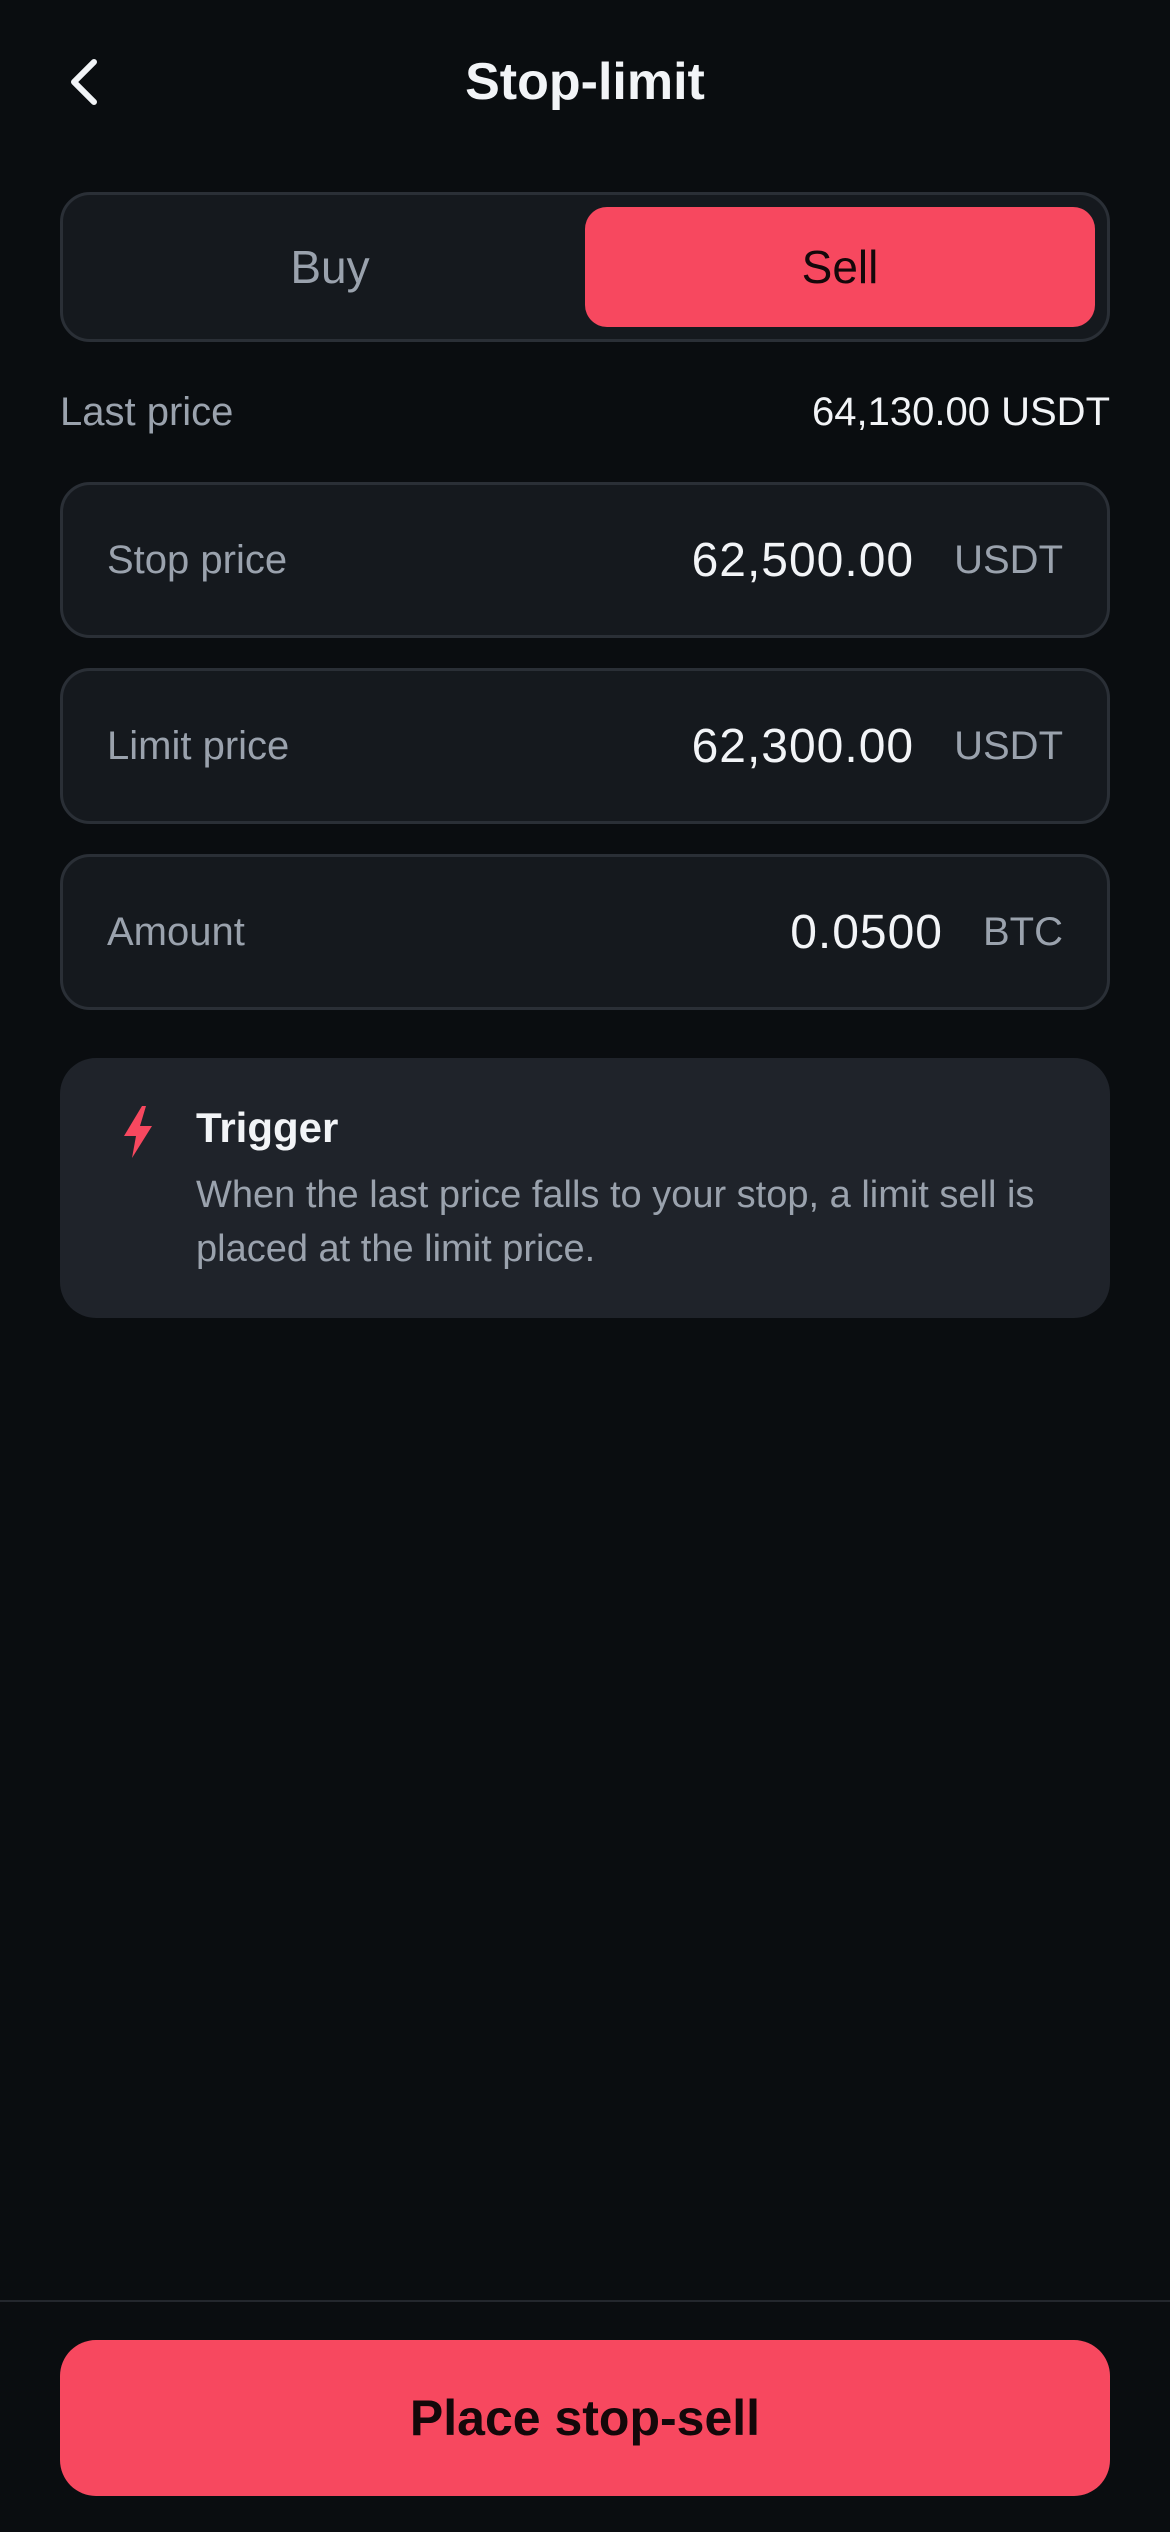 This screenshot has height=2532, width=1170. Describe the element at coordinates (961, 411) in the screenshot. I see `last-price-value: 64,130.00 USDT` at that location.